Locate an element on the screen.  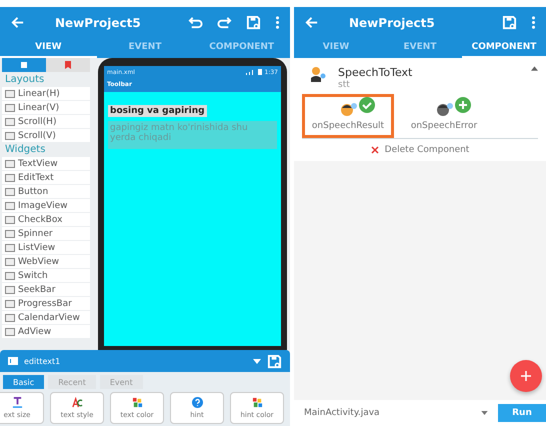
palette-item: WebView is located at coordinates (46, 261).